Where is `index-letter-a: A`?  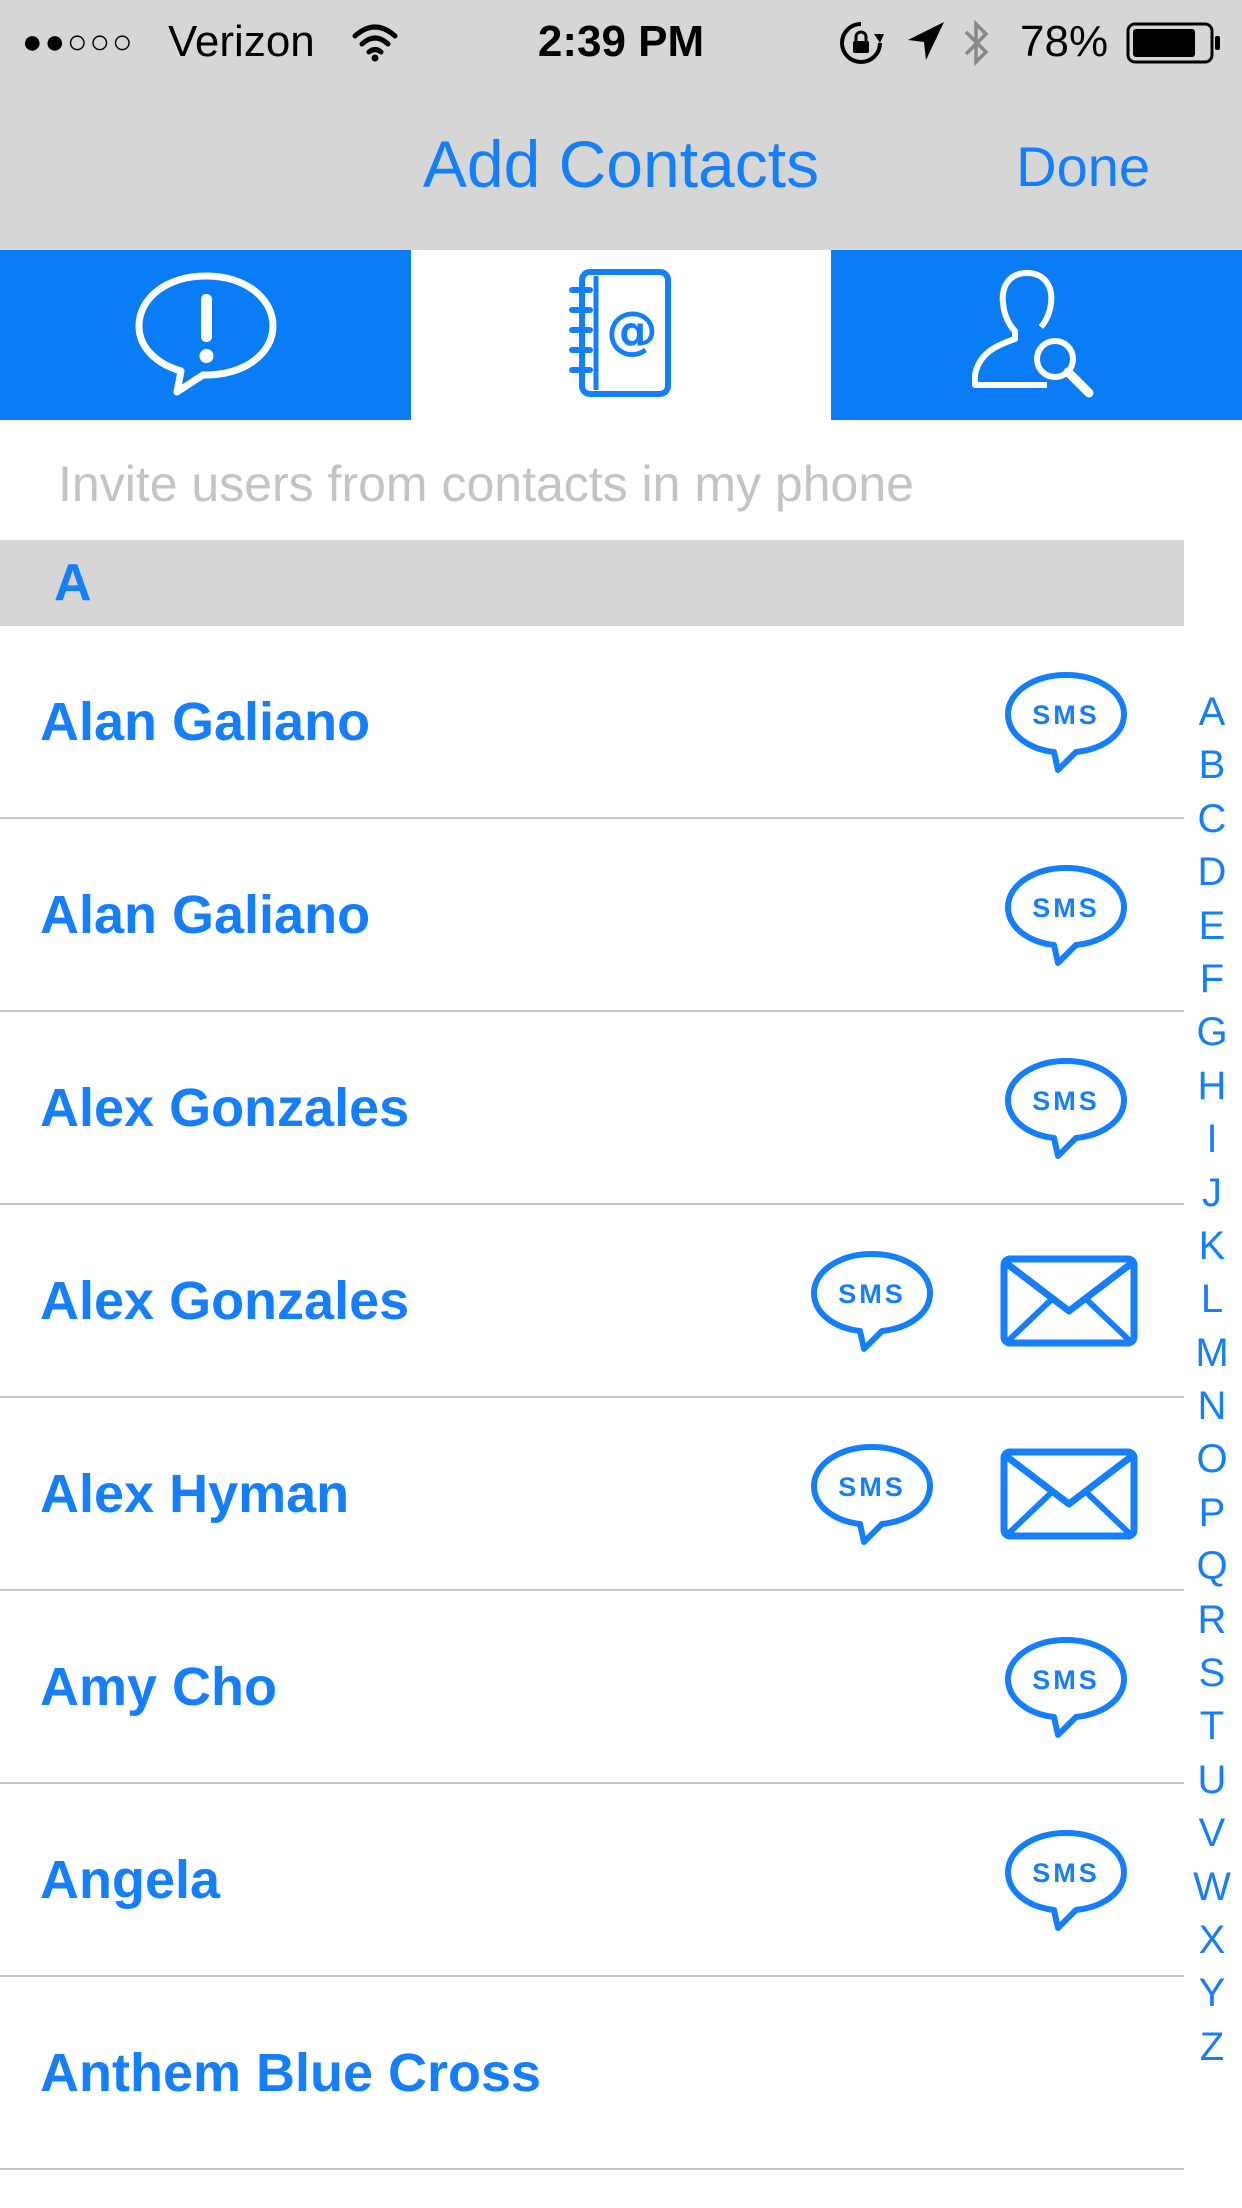 index-letter-a: A is located at coordinates (1212, 712).